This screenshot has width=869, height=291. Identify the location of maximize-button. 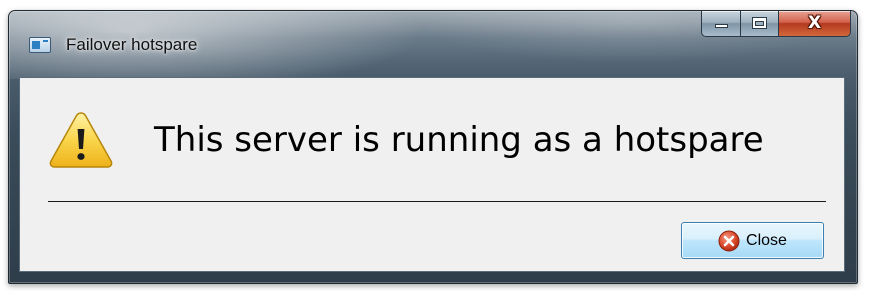
(760, 24).